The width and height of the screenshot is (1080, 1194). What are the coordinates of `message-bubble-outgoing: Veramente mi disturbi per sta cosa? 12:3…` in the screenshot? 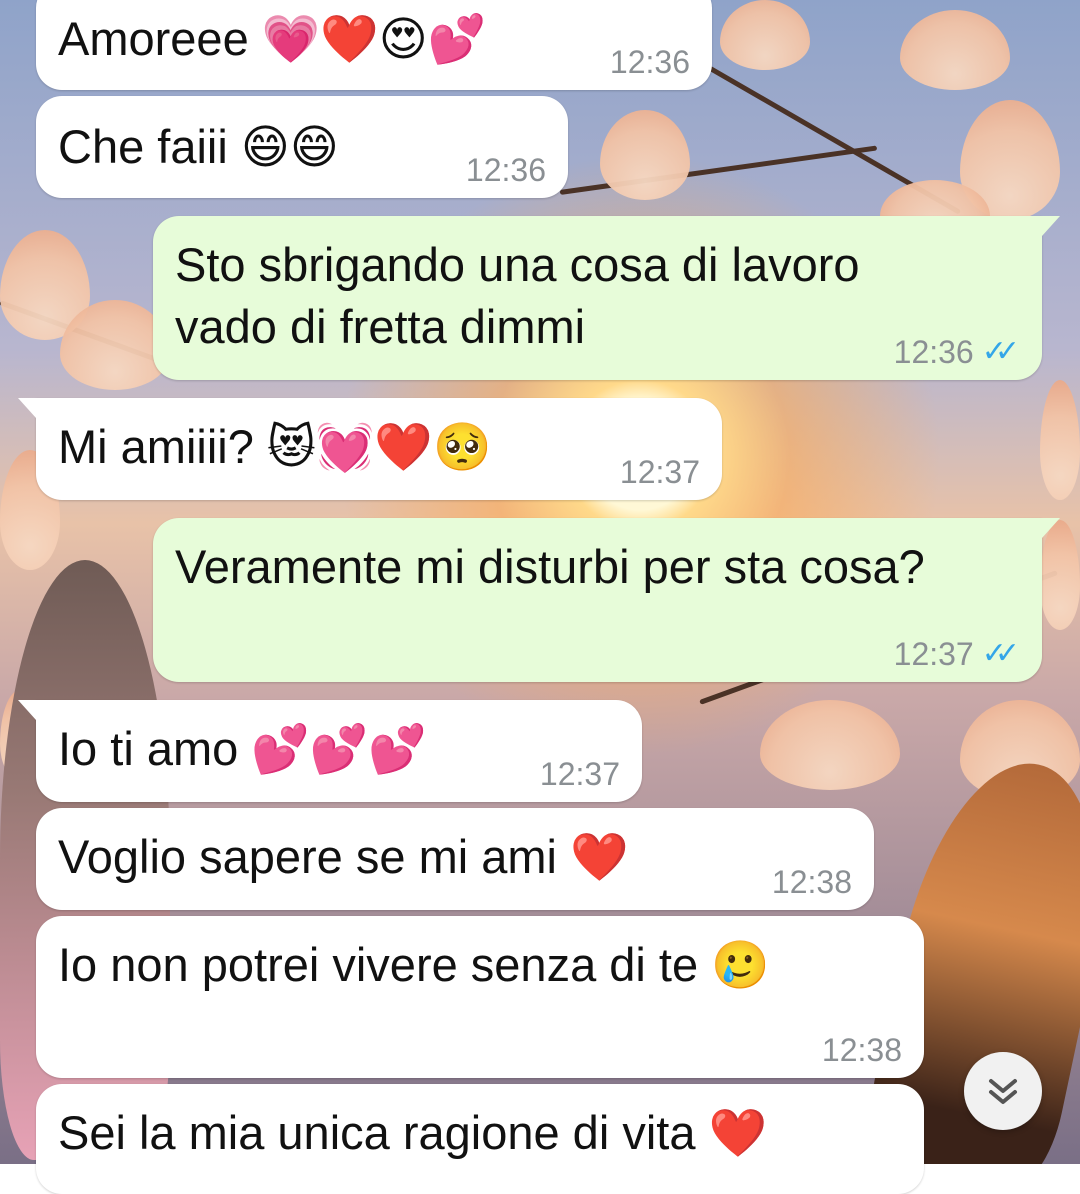 It's located at (606, 600).